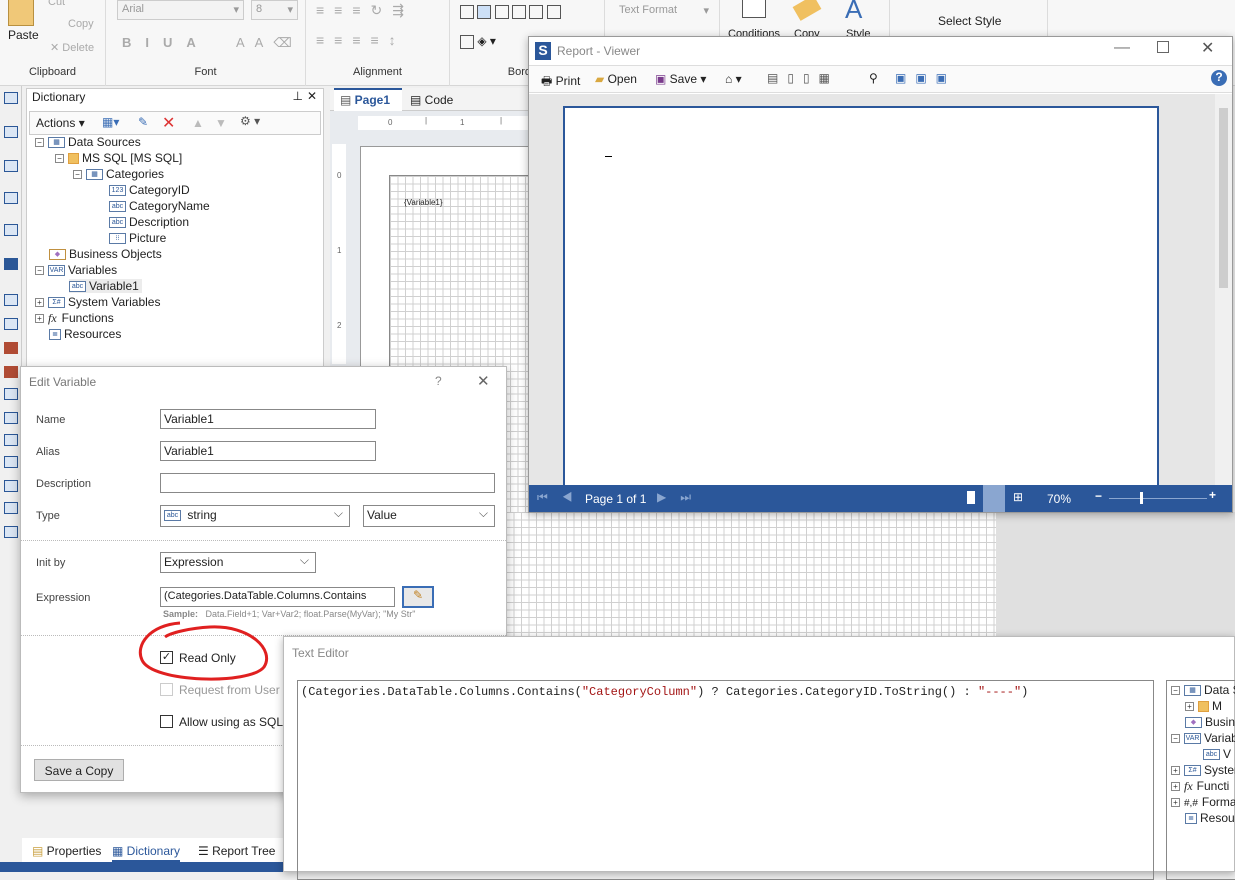 The height and width of the screenshot is (880, 1235). I want to click on description-input, so click(327, 483).